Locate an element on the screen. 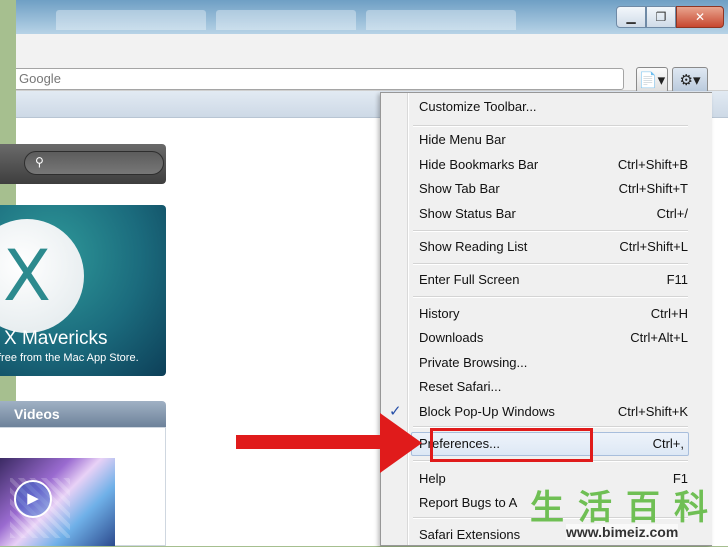 This screenshot has height=547, width=728. maximize-button: ❐ is located at coordinates (661, 17).